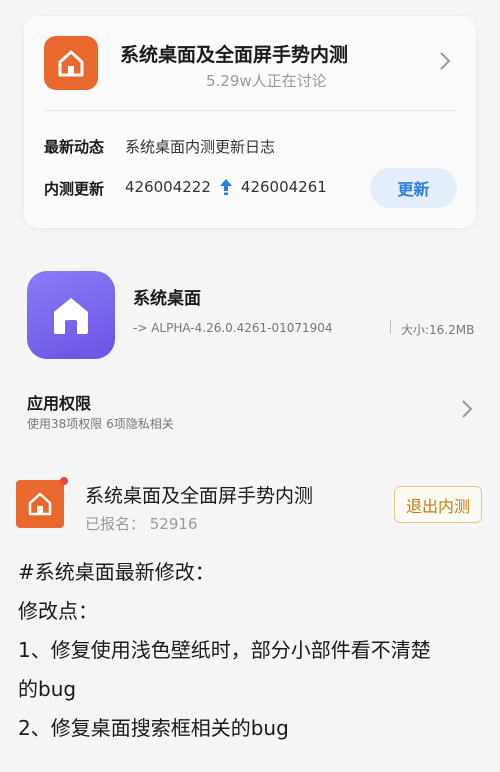  Describe the element at coordinates (438, 504) in the screenshot. I see `exit-beta-button: 退出内测` at that location.